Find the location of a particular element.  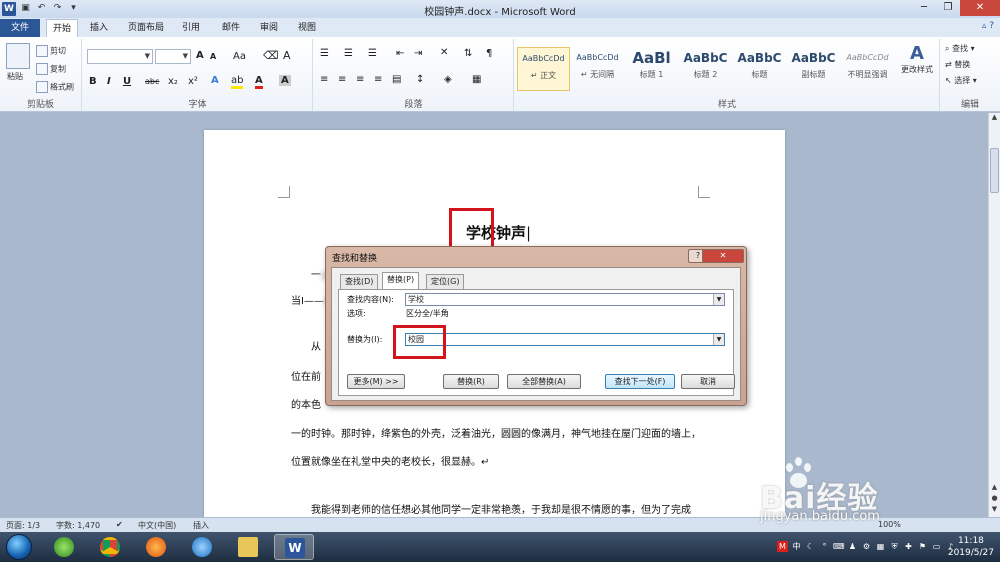

underline-button: U is located at coordinates (127, 81).